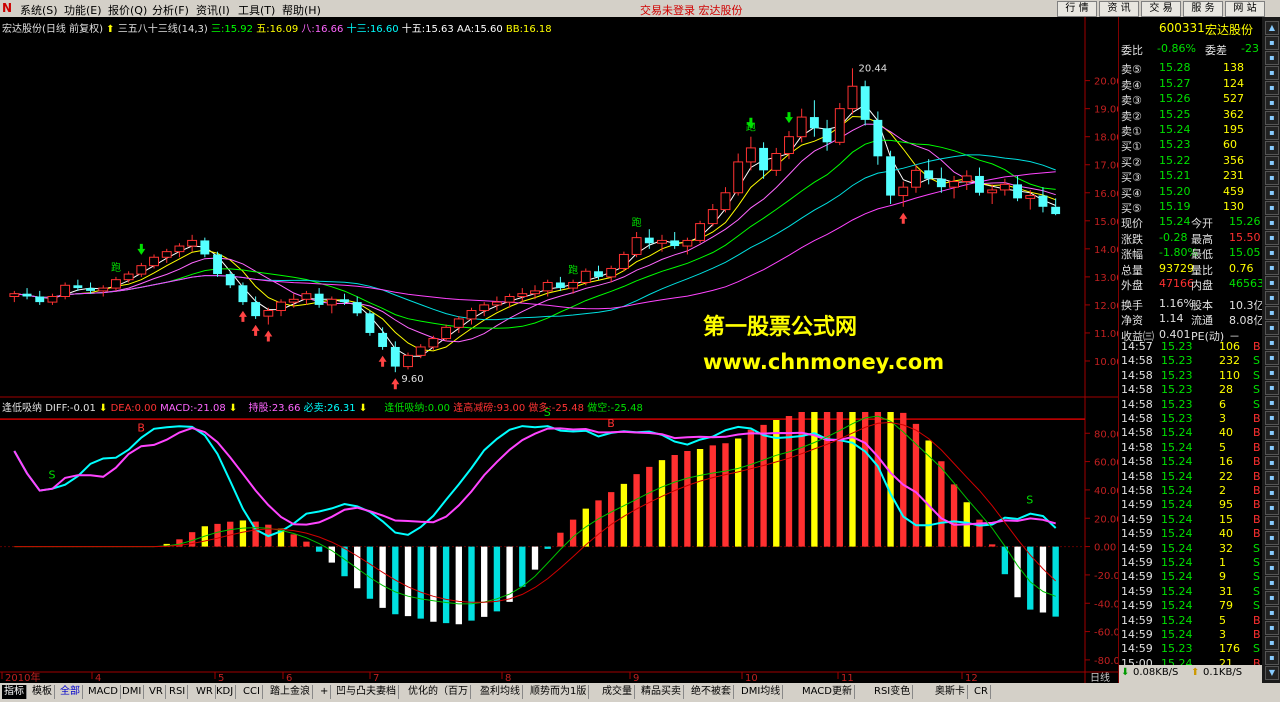 The height and width of the screenshot is (702, 1280). I want to click on quote-button: 行 情, so click(1077, 9).